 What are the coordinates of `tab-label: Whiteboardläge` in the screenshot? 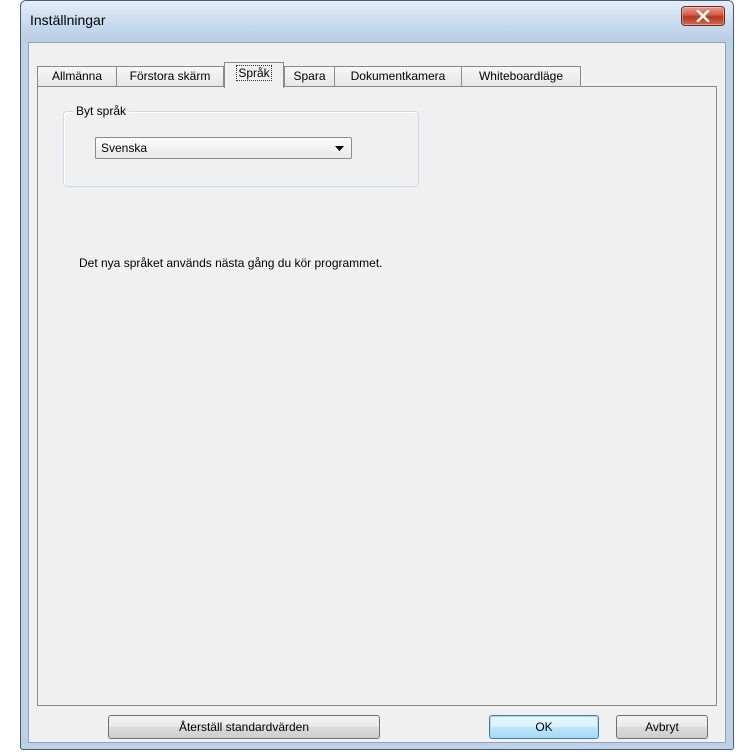 It's located at (521, 76).